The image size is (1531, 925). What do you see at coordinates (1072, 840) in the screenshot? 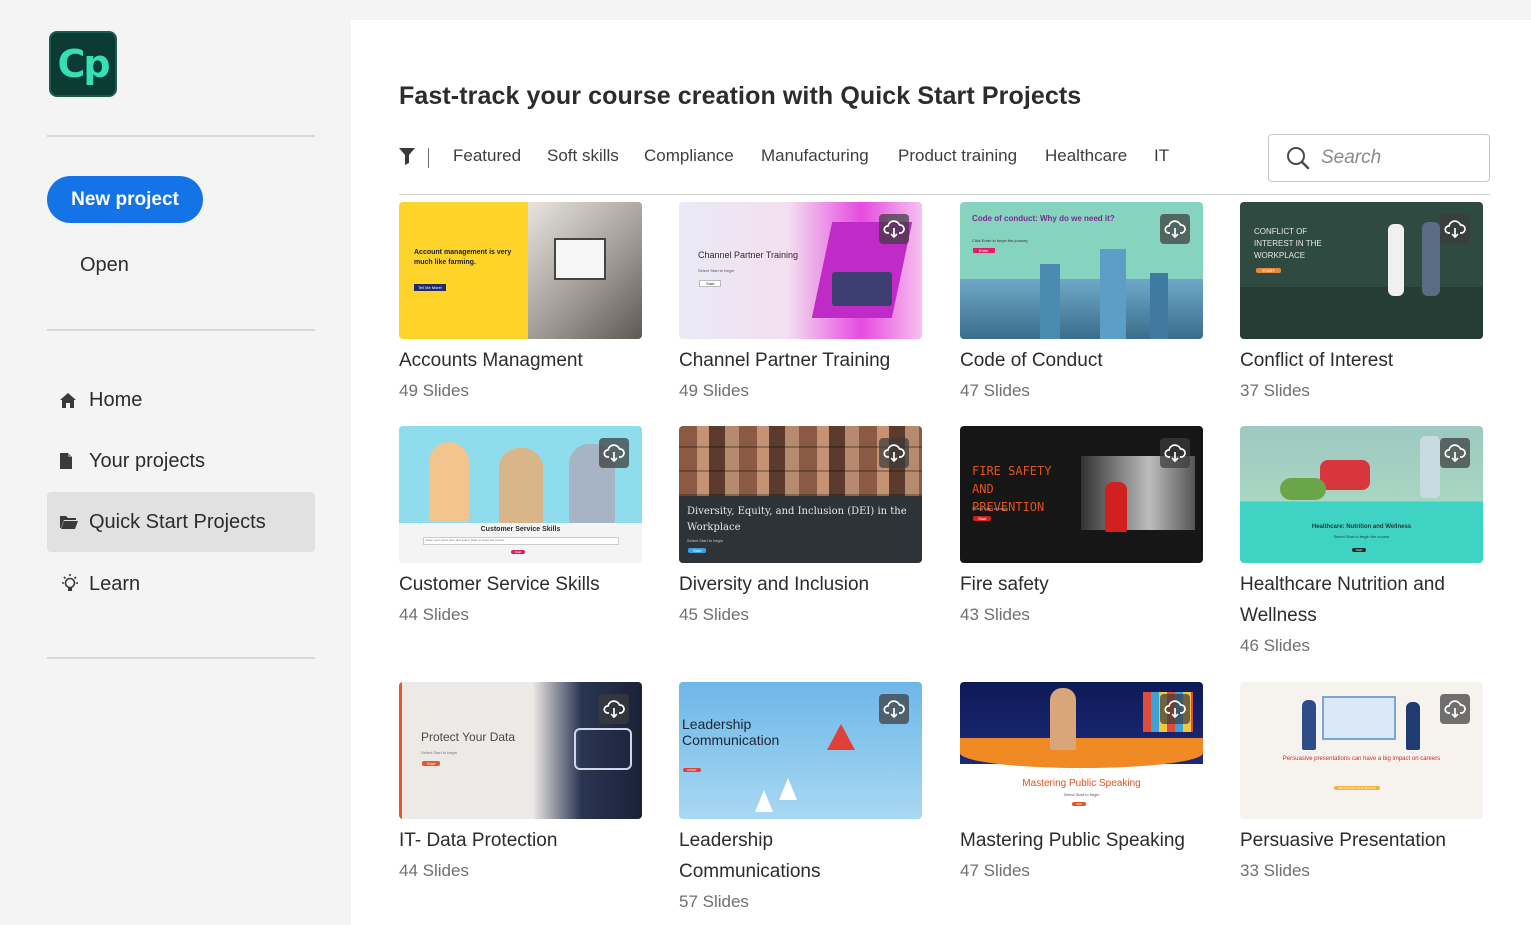
I see `project-title: Mastering Public Speaking` at bounding box center [1072, 840].